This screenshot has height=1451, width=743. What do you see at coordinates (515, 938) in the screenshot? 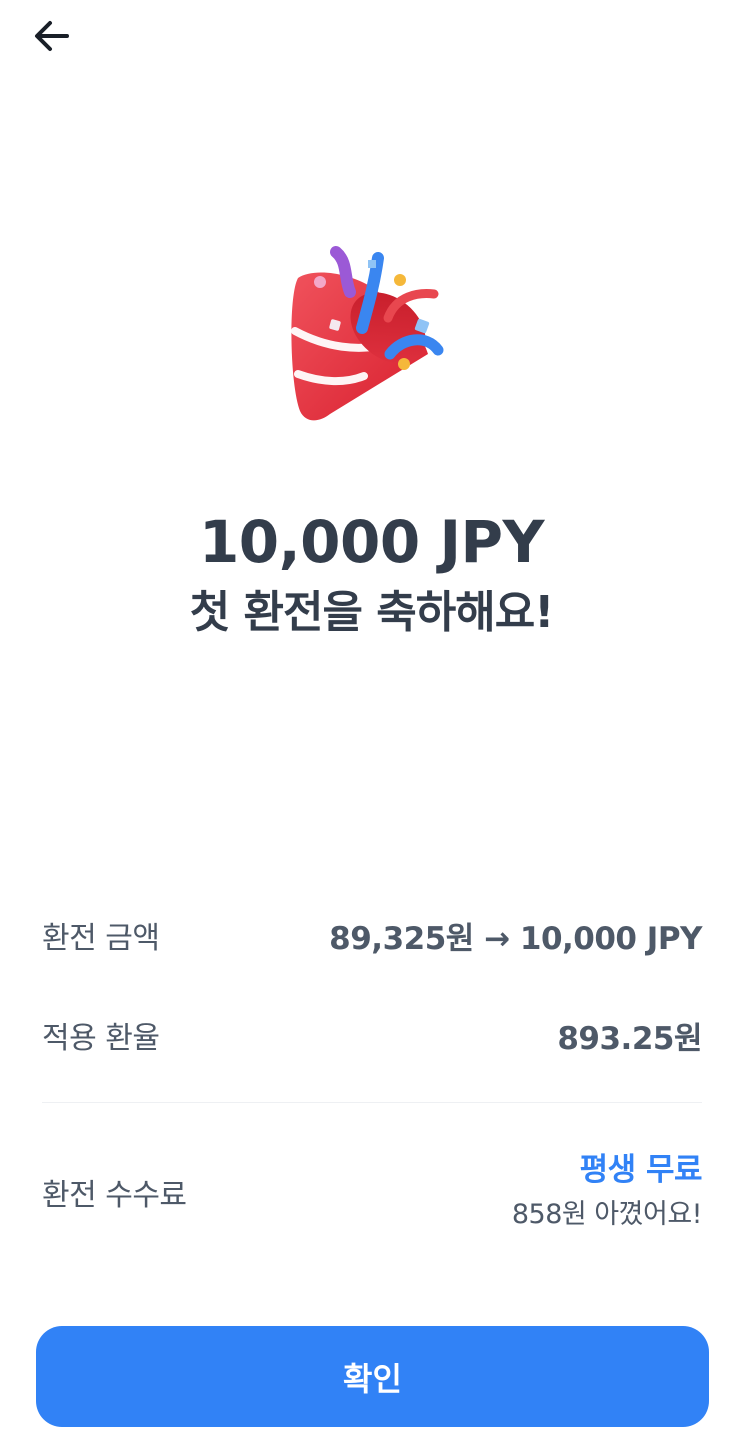
I see `exchange-amount-value: 89,325원 → 10,000 JPY` at bounding box center [515, 938].